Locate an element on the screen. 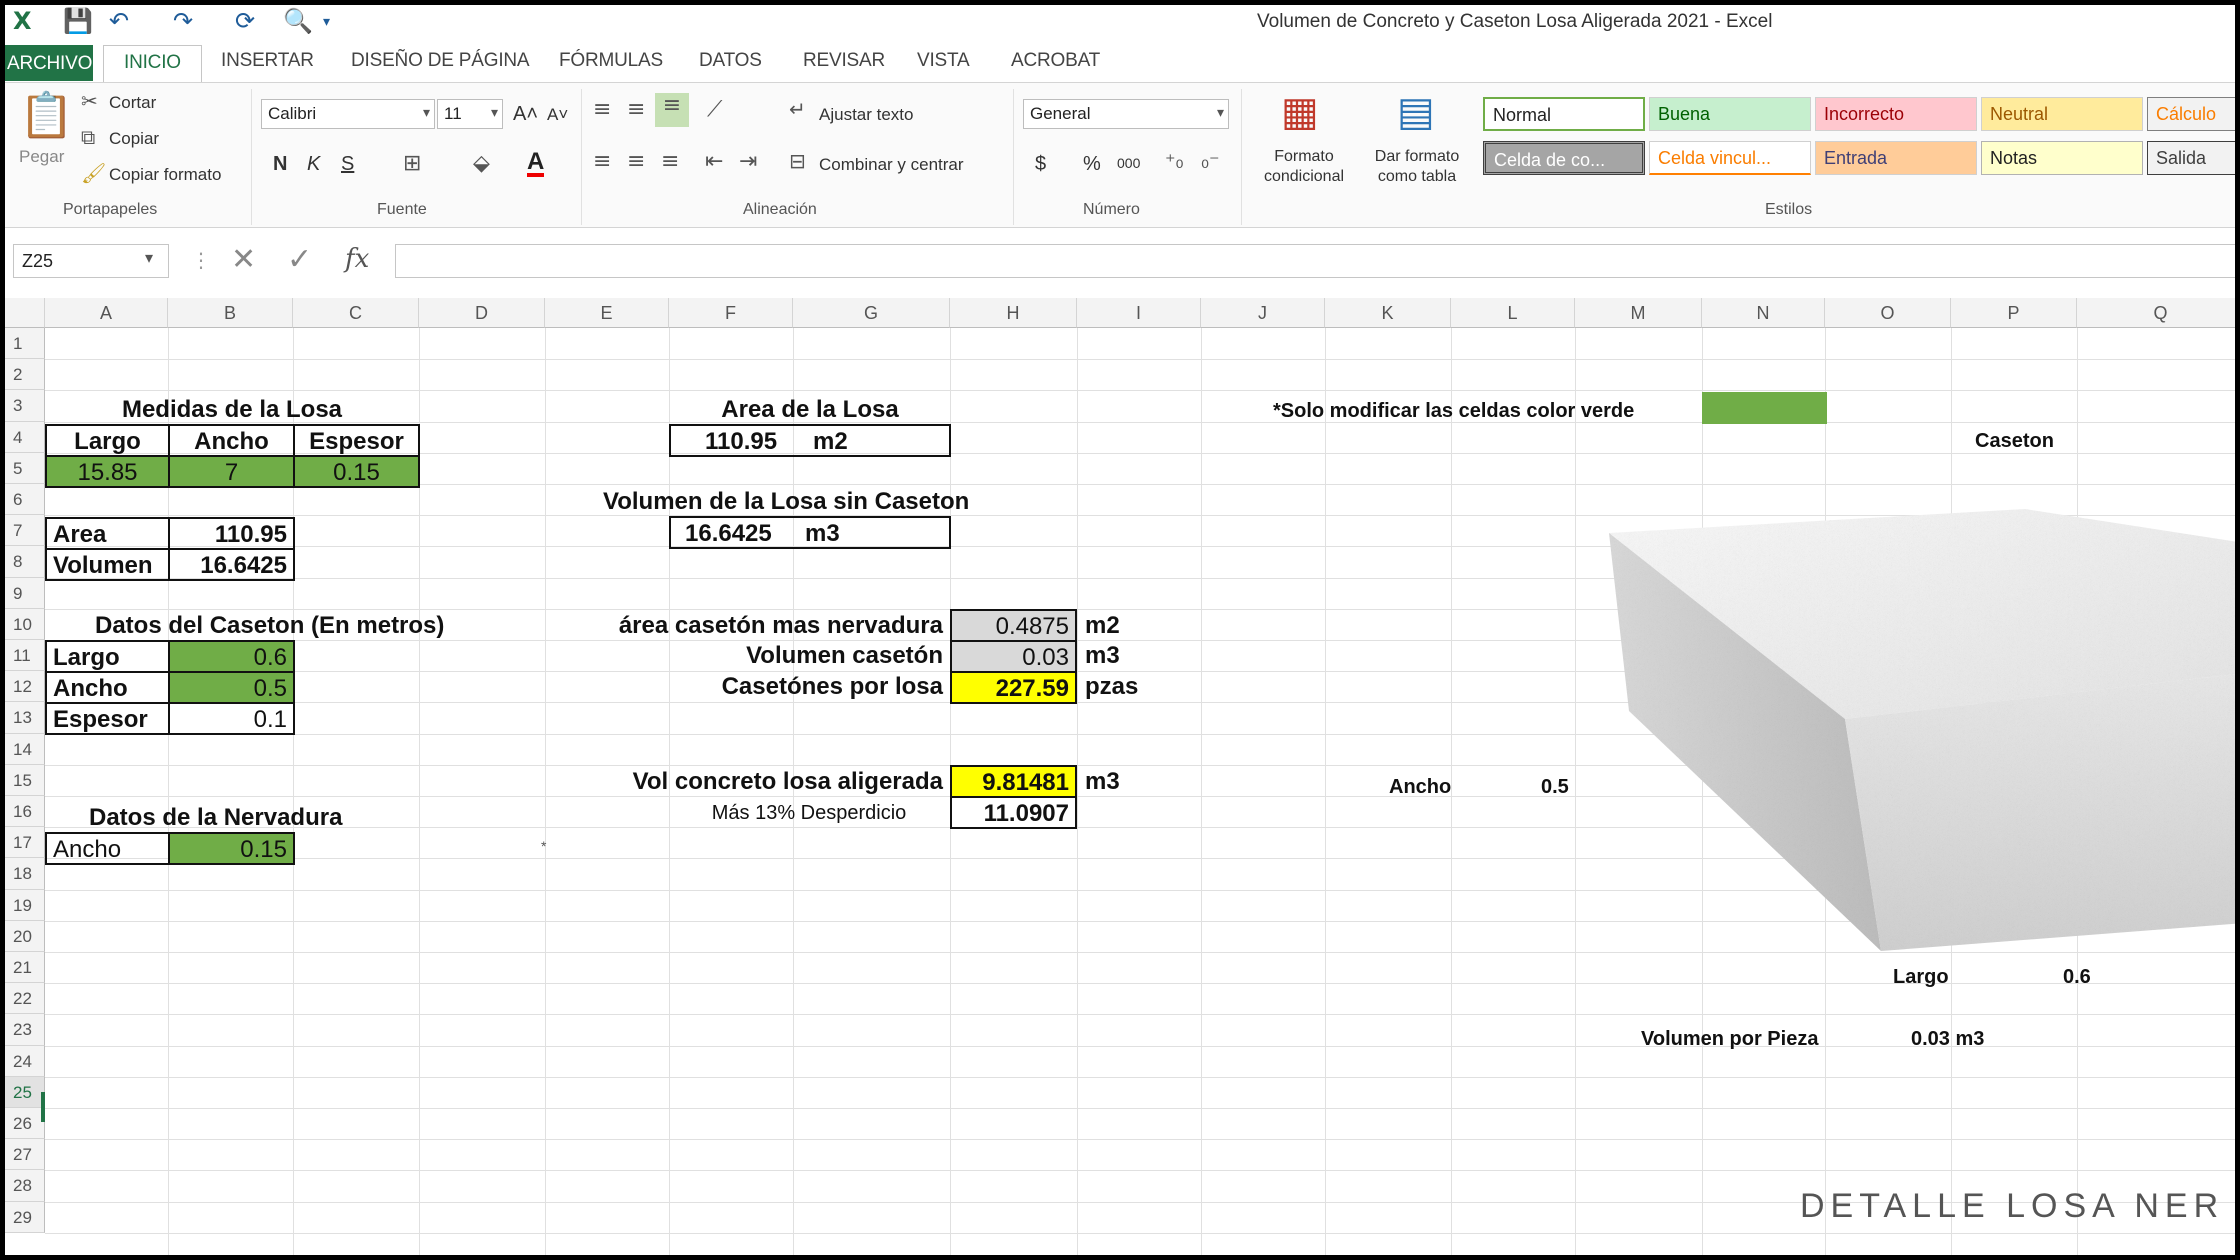 Image resolution: width=2240 pixels, height=1260 pixels. row-header: 16 is located at coordinates (25, 812).